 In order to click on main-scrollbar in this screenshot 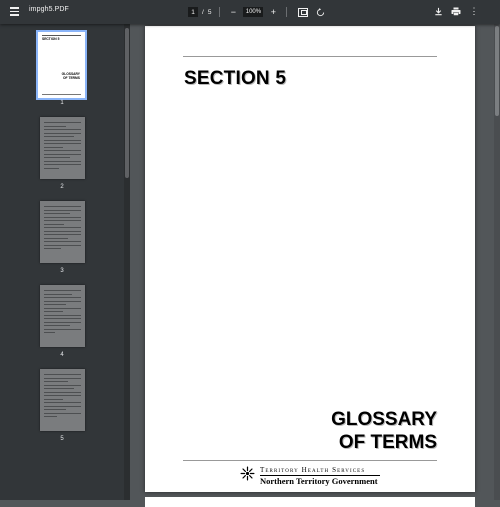, I will do `click(497, 262)`.